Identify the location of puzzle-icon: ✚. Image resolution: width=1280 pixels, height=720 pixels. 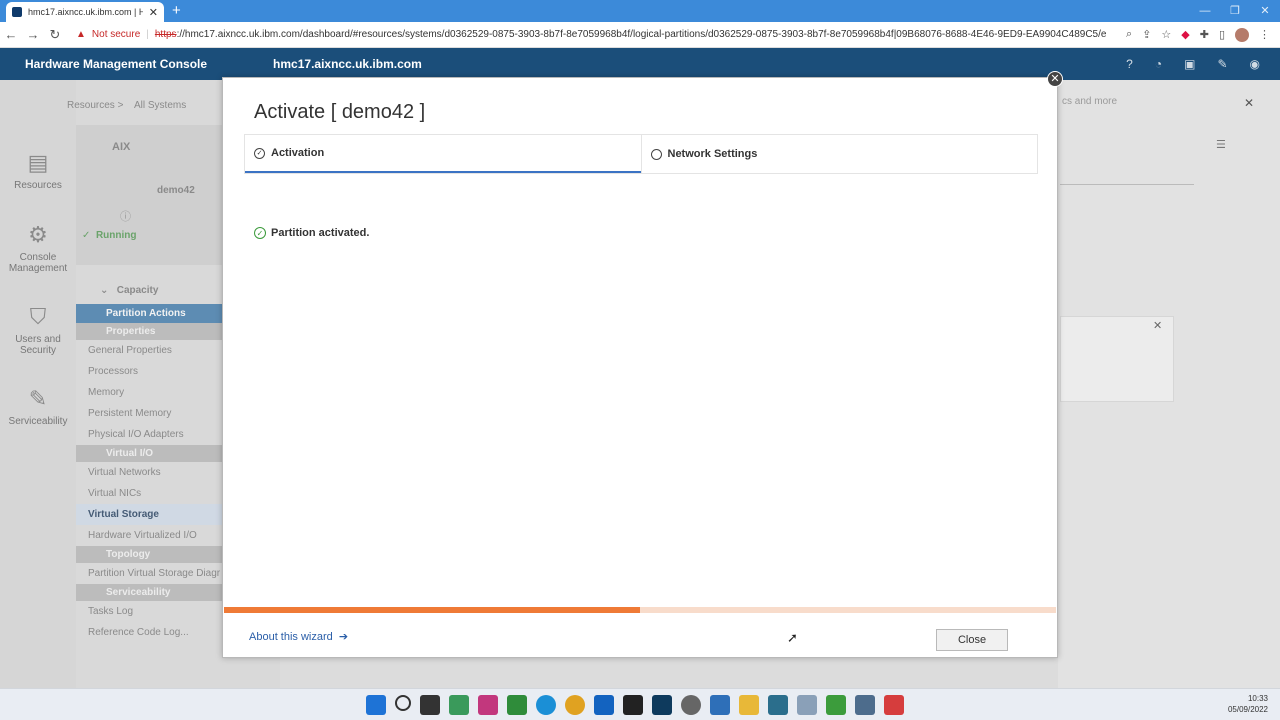
(1204, 34).